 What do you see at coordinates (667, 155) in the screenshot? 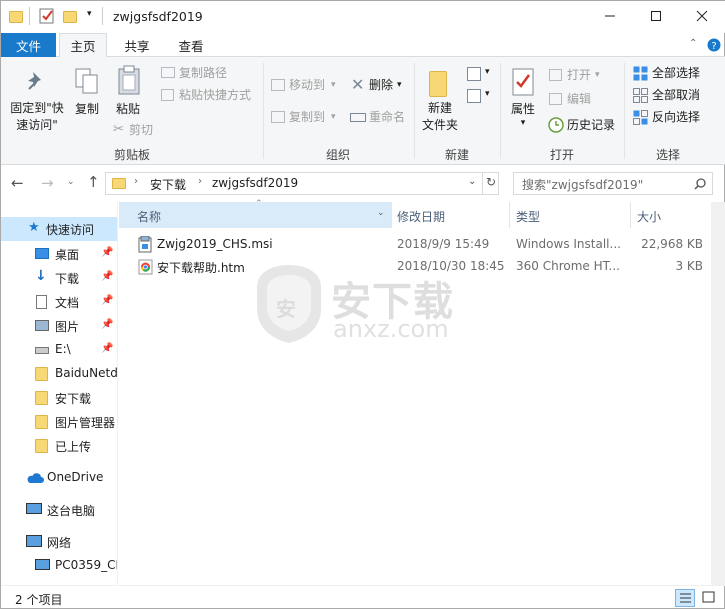
I see `group-label-select: 选择` at bounding box center [667, 155].